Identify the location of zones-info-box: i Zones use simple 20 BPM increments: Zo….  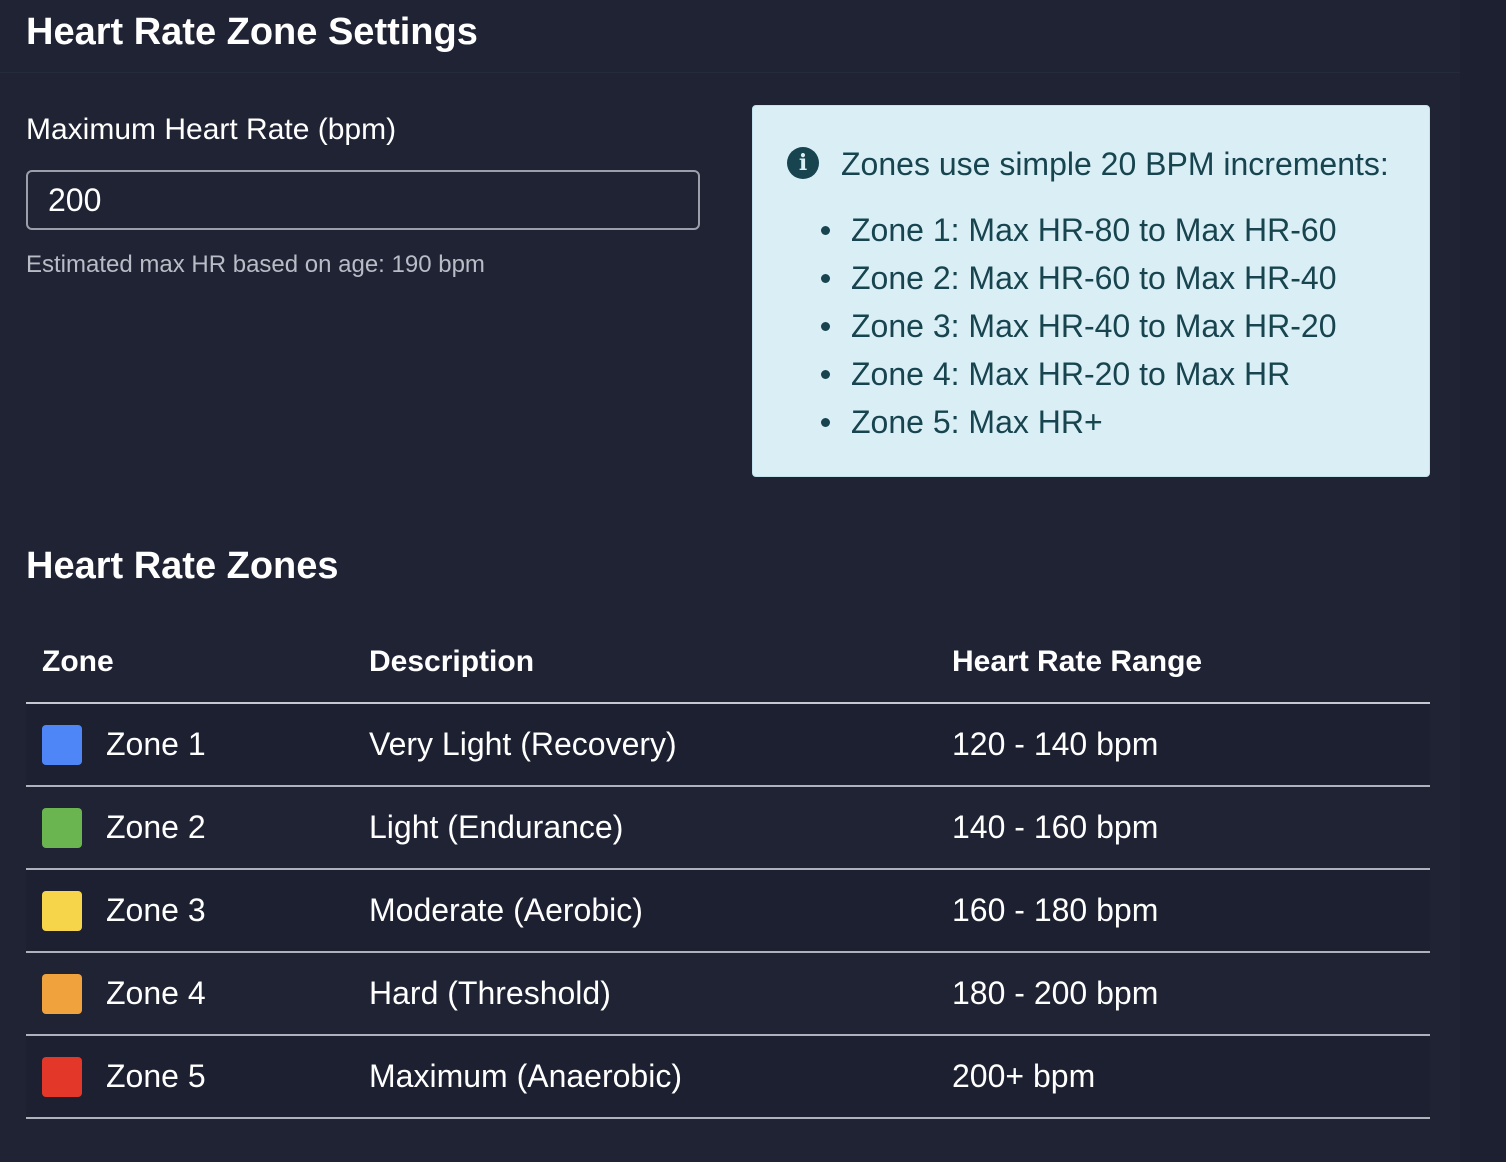
(1091, 291).